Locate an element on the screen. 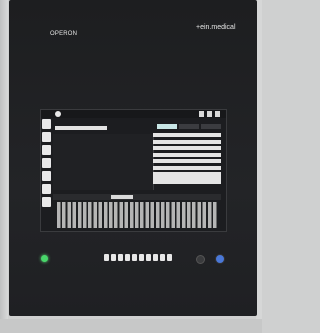  form-textarea is located at coordinates (187, 178).